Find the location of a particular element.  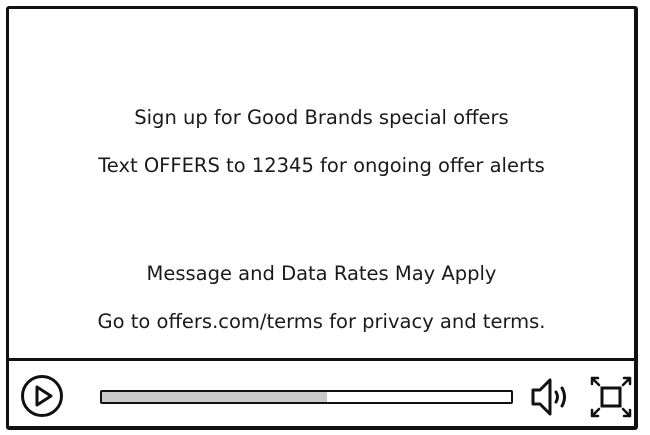

fullscreen-icon is located at coordinates (611, 397).